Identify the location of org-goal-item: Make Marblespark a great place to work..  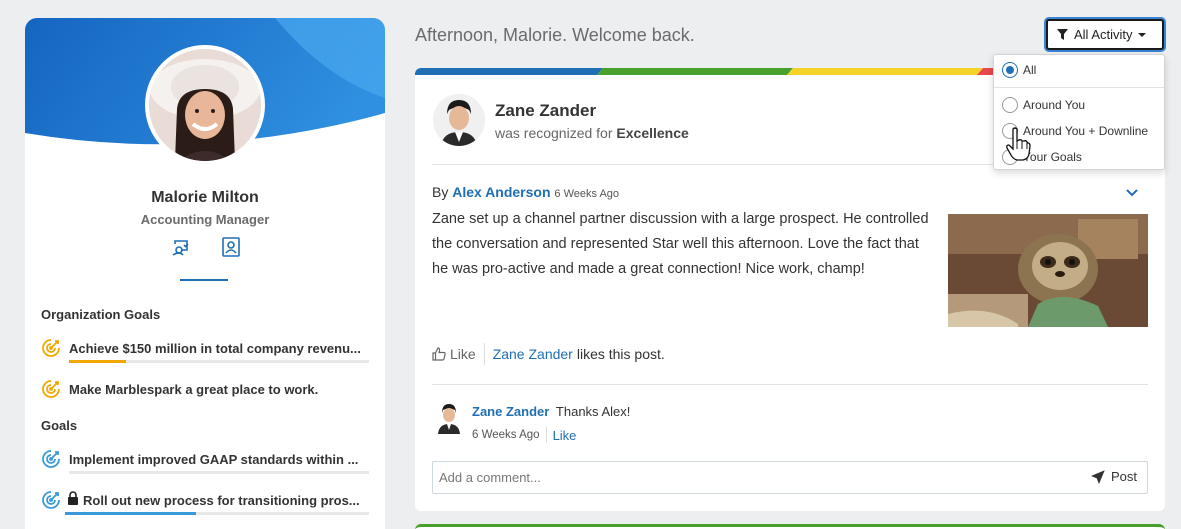
(206, 392).